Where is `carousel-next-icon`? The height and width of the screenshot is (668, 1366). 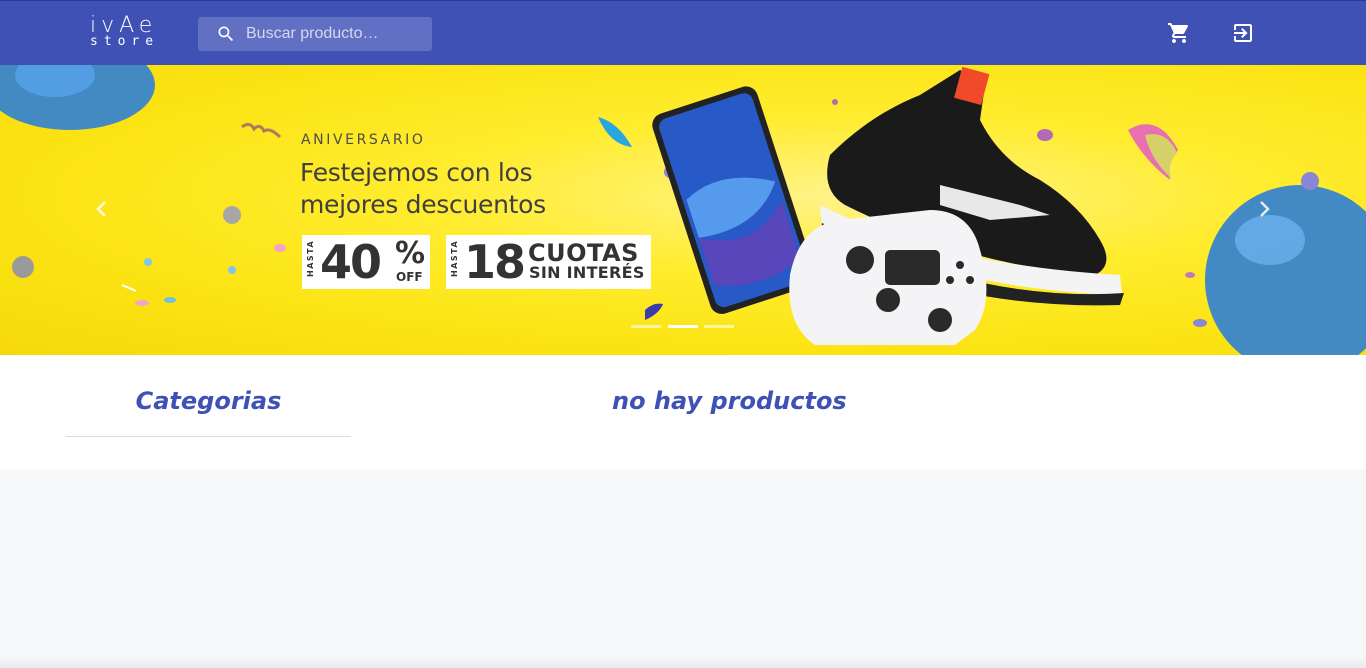
carousel-next-icon is located at coordinates (1264, 209).